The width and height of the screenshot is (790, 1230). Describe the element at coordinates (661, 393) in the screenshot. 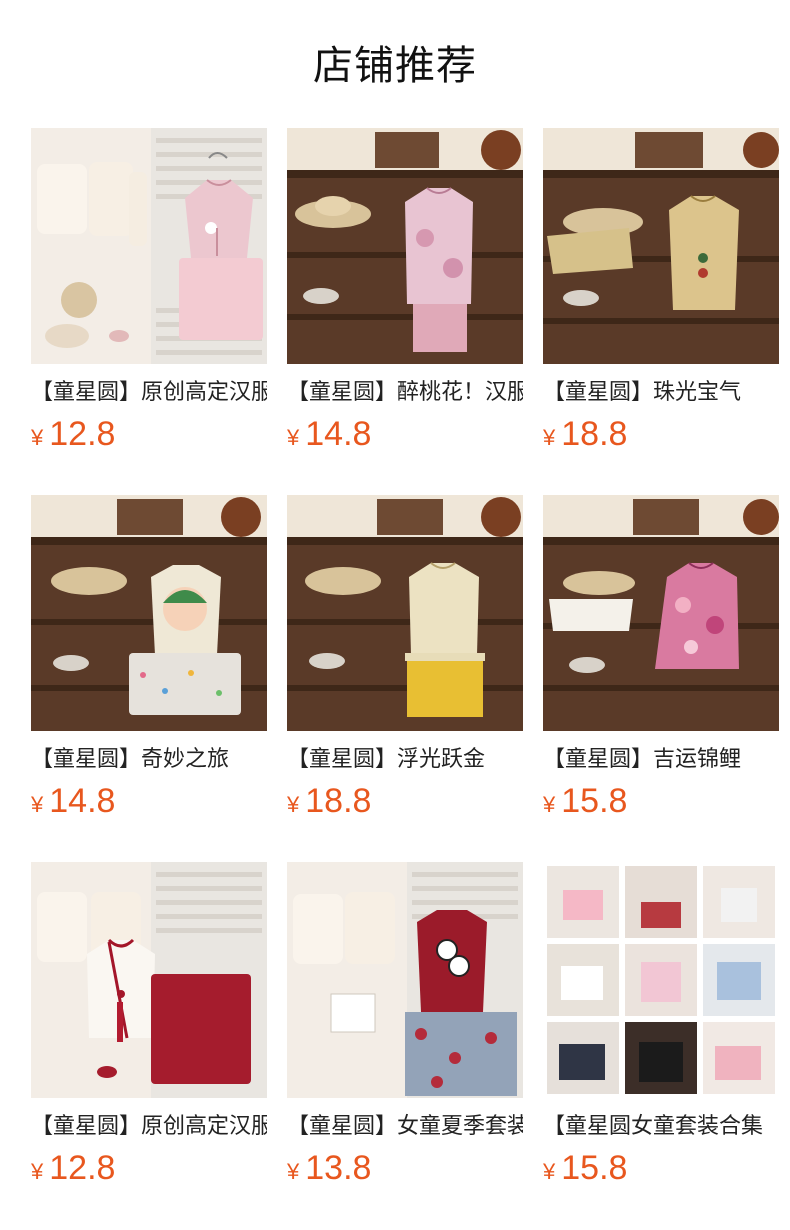

I see `product-title: 【童星圆】珠光宝气` at that location.